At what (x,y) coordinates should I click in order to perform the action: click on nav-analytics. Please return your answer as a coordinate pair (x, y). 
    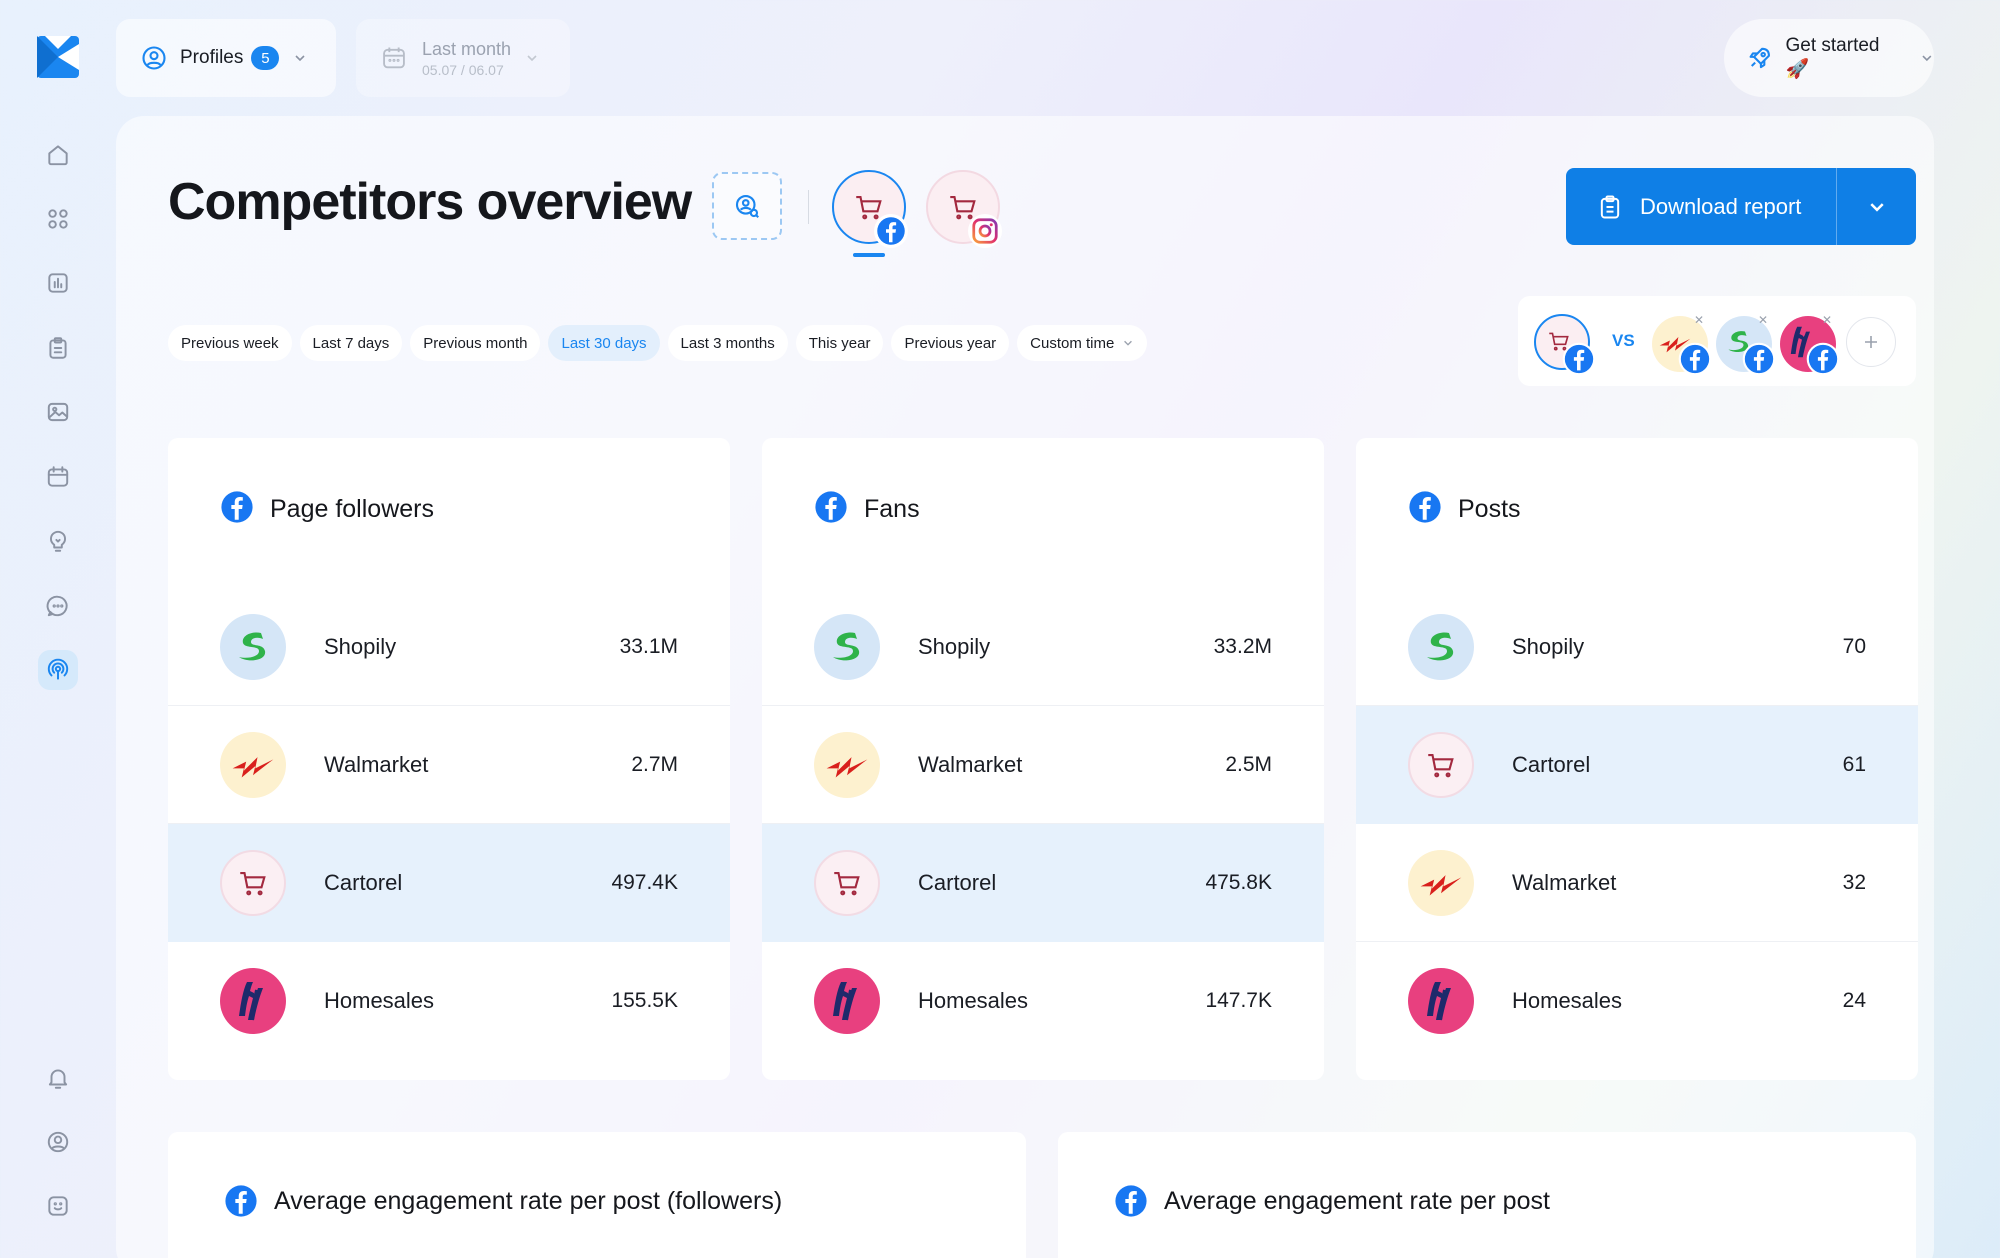
    Looking at the image, I should click on (58, 283).